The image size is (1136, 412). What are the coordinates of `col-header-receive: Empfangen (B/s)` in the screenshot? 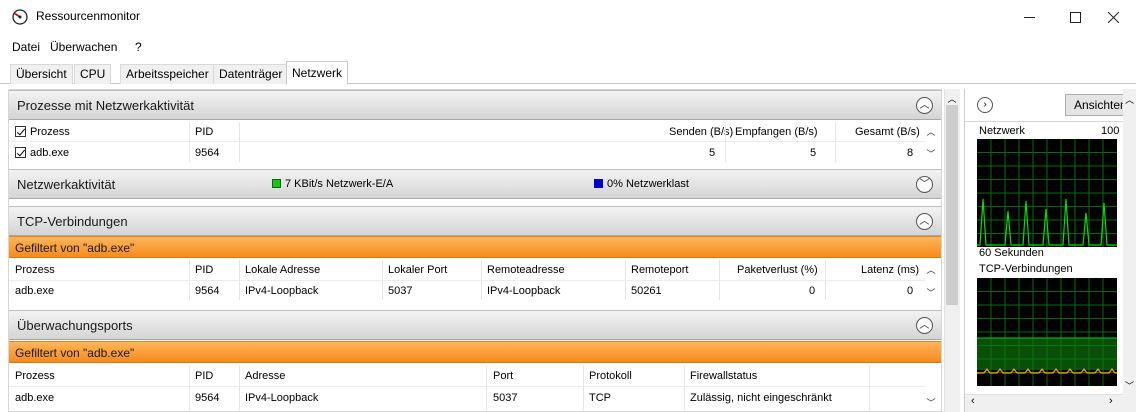 It's located at (776, 132).